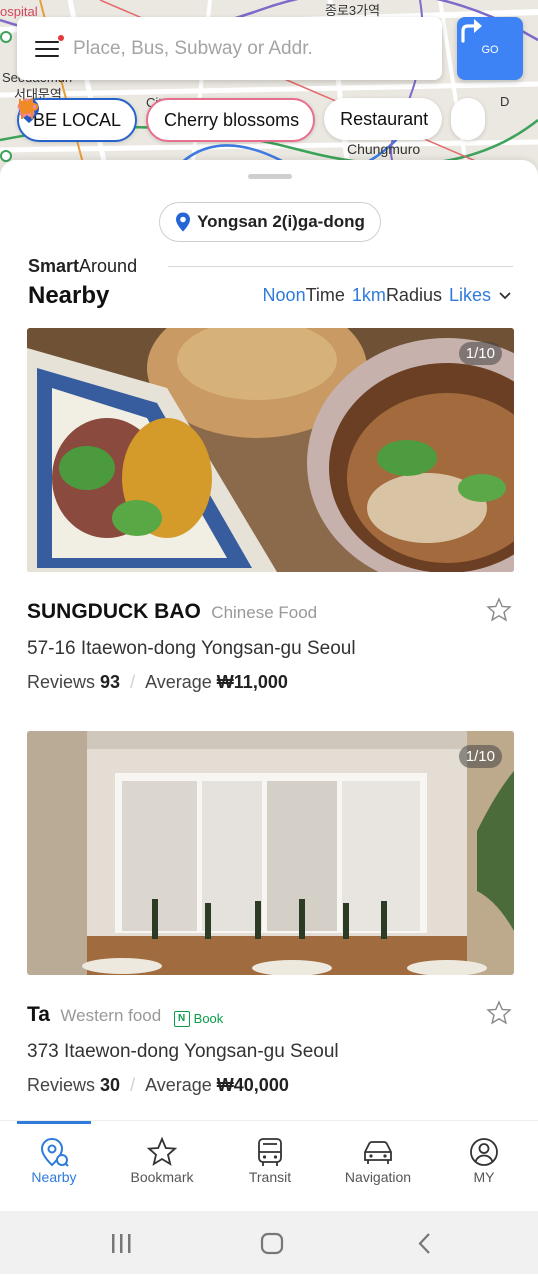 This screenshot has width=538, height=1279. Describe the element at coordinates (69, 295) in the screenshot. I see `section-title: Nearby` at that location.